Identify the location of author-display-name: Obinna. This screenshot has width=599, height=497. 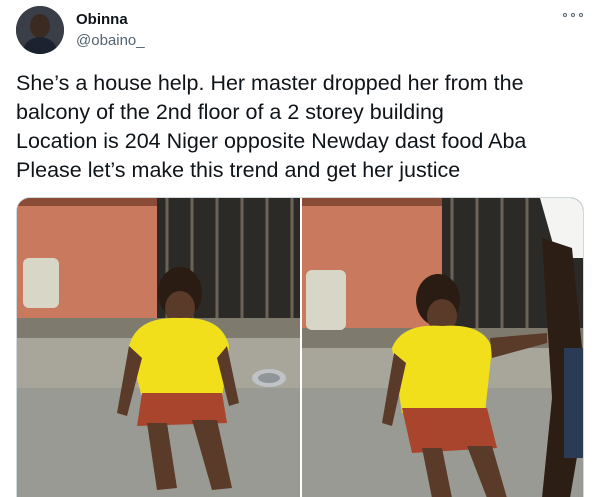
(110, 19).